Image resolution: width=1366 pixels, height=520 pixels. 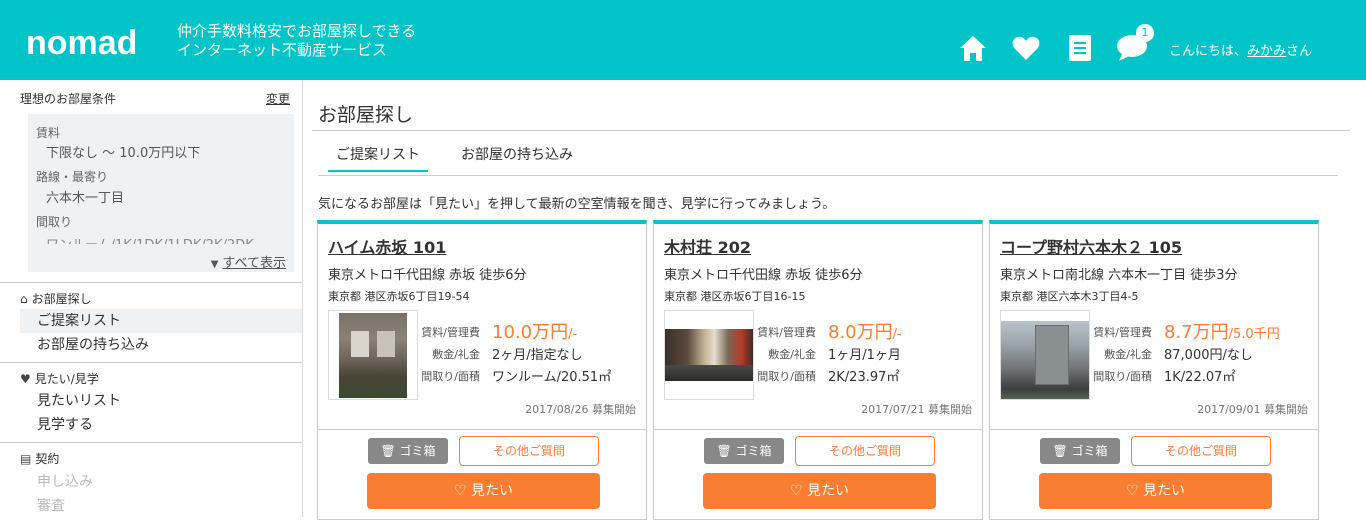 I want to click on document-icon, so click(x=1080, y=48).